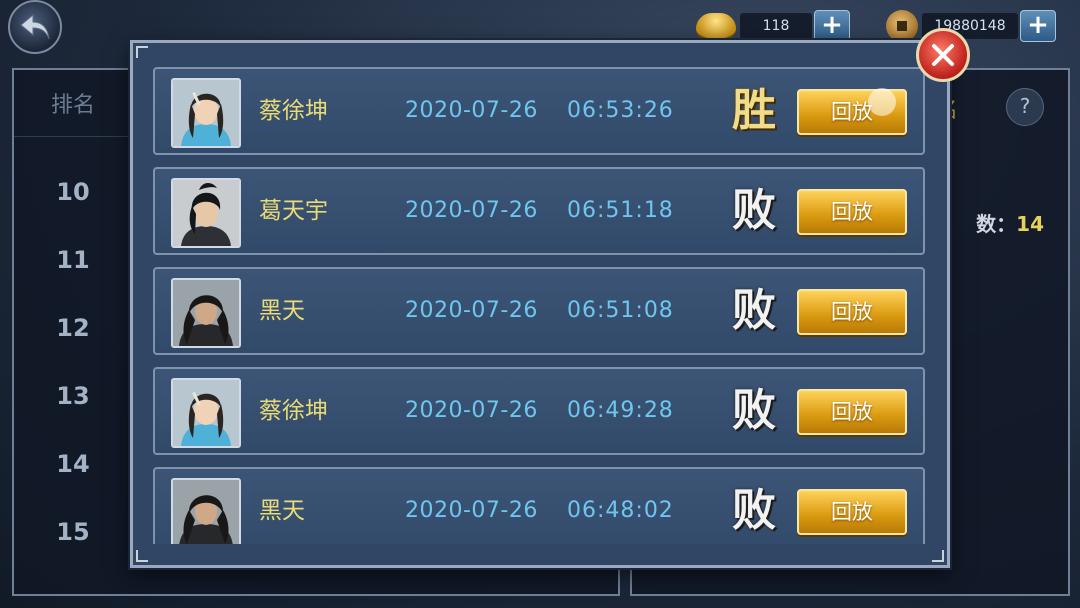  Describe the element at coordinates (1038, 26) in the screenshot. I see `add-coin-button: +` at that location.